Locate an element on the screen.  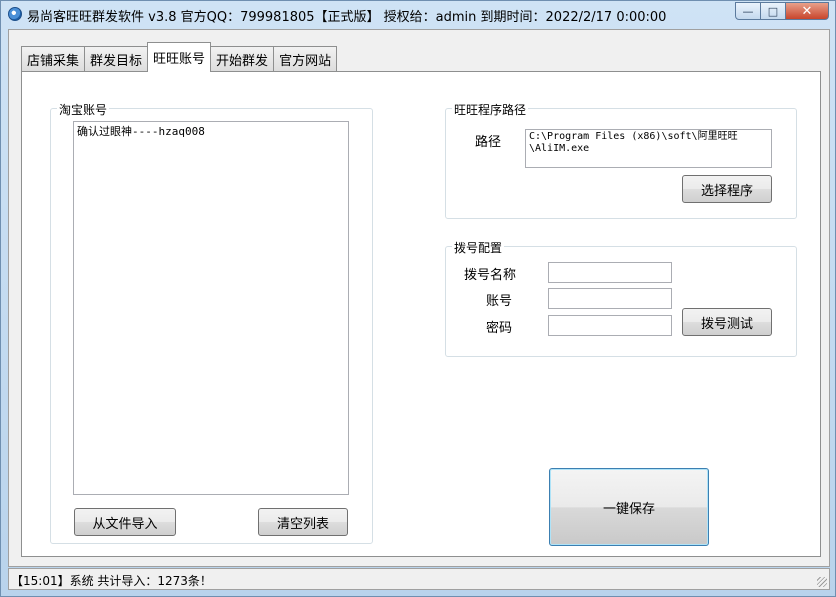
path-label: 路径 is located at coordinates (487, 142).